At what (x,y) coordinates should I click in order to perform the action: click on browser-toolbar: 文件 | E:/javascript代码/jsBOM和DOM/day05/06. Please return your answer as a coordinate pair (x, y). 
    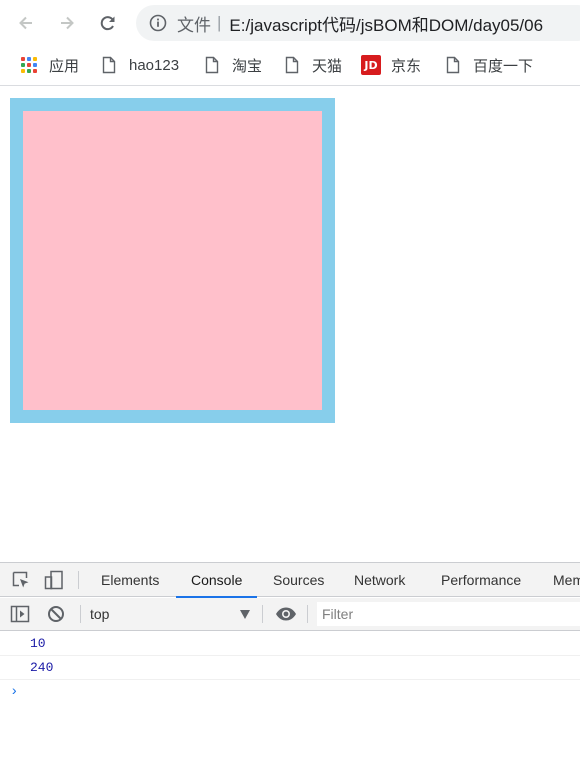
    Looking at the image, I should click on (290, 23).